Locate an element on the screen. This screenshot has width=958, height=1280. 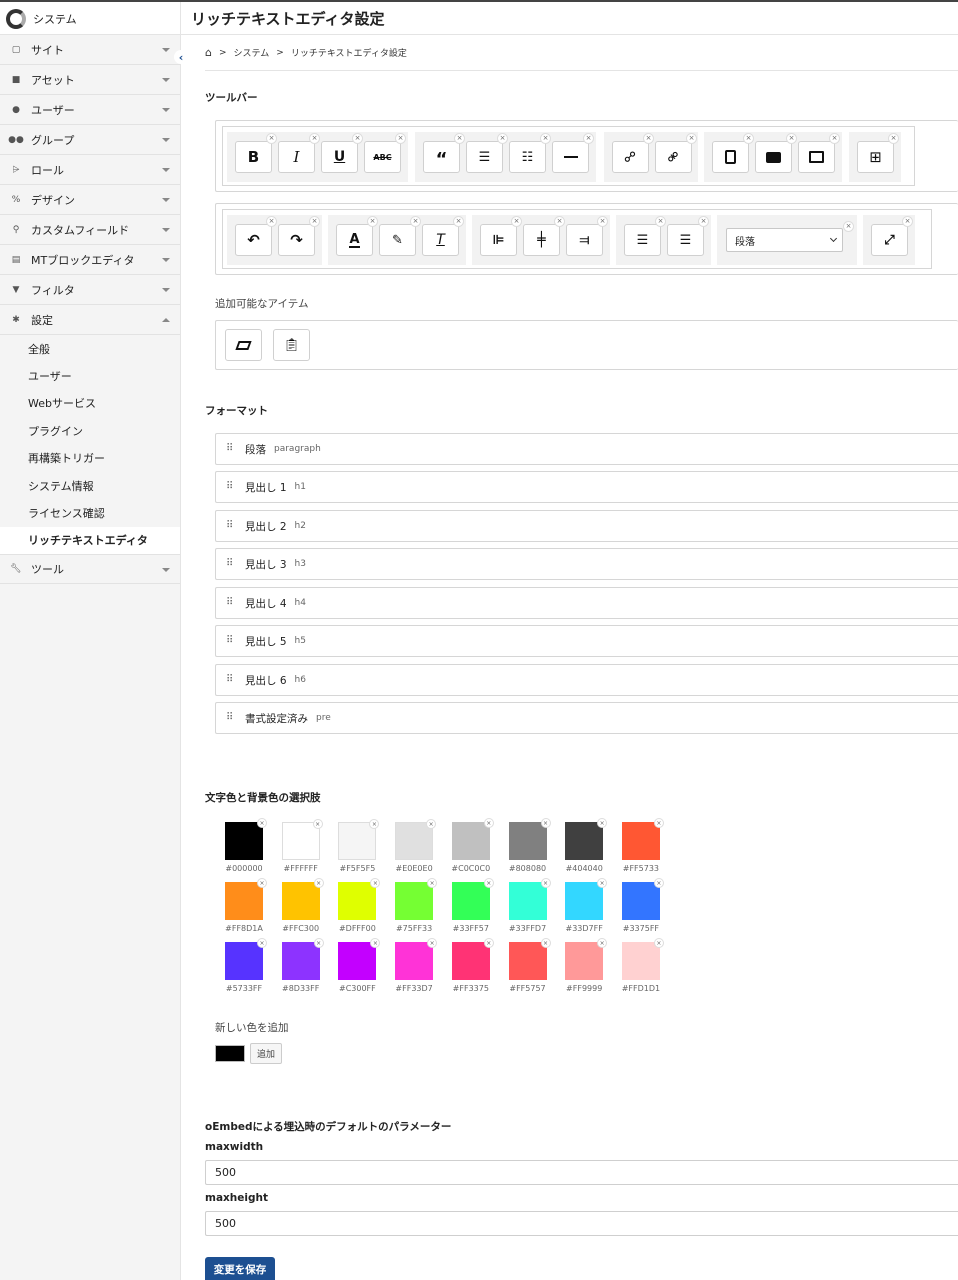
align-left-button: ⊫ is located at coordinates (498, 240).